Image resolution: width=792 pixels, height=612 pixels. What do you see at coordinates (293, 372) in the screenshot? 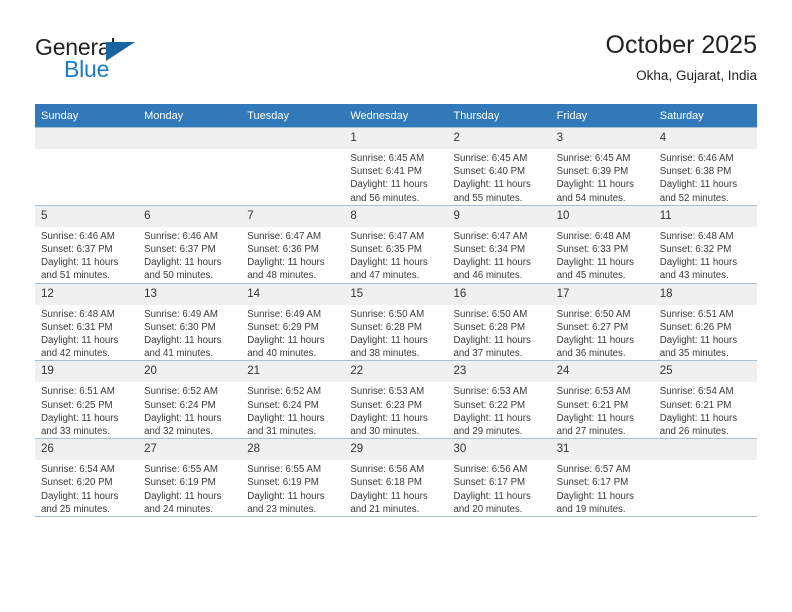
I see `day-number: 21` at bounding box center [293, 372].